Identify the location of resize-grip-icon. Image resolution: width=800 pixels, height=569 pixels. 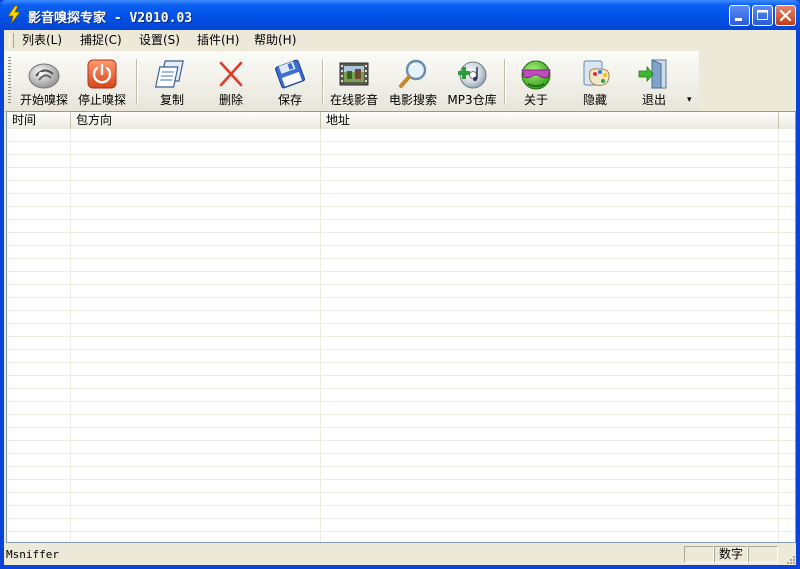
(790, 559).